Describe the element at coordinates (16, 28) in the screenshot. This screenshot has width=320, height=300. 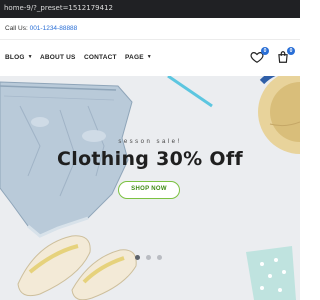
I see `call-us-label: Call Us:` at that location.